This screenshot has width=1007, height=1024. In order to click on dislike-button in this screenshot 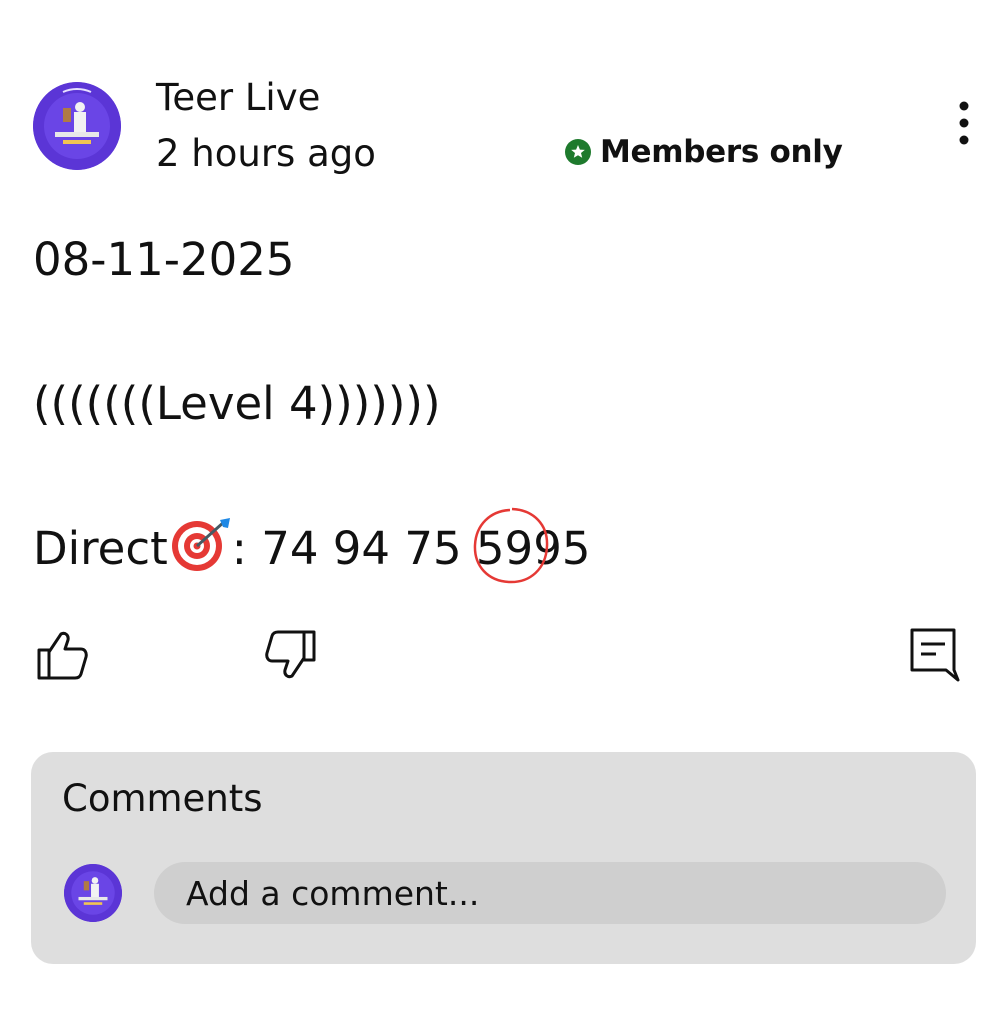, I will do `click(291, 655)`.